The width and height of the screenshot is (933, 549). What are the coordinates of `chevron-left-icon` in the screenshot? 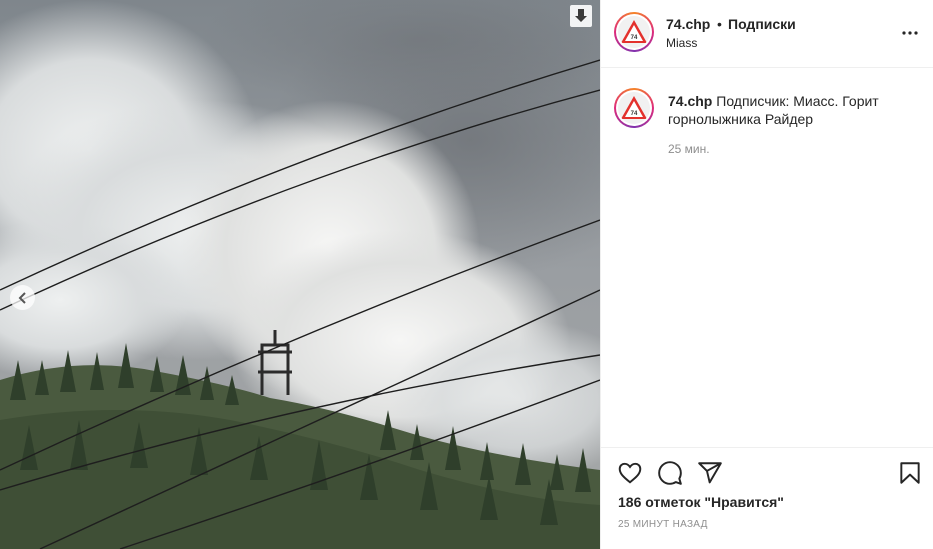 It's located at (22, 297).